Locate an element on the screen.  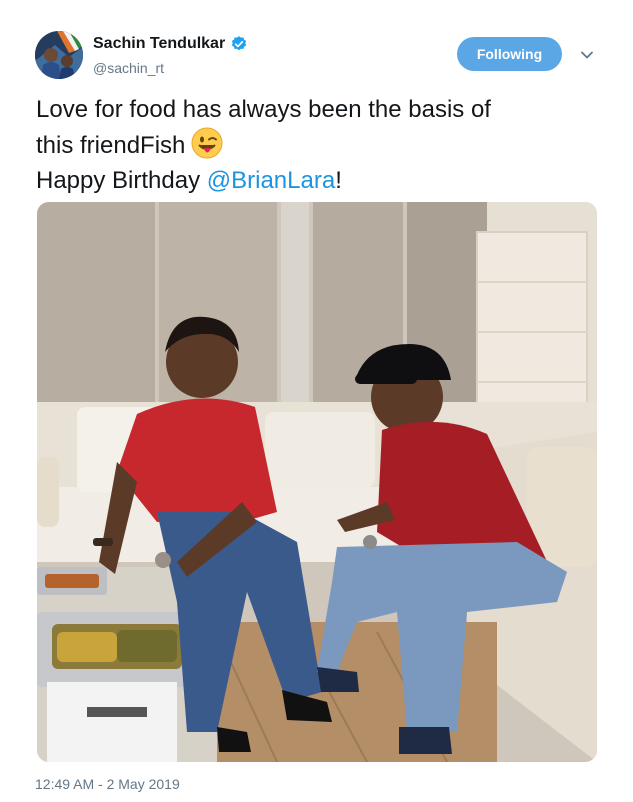
avatar-image is located at coordinates (59, 55).